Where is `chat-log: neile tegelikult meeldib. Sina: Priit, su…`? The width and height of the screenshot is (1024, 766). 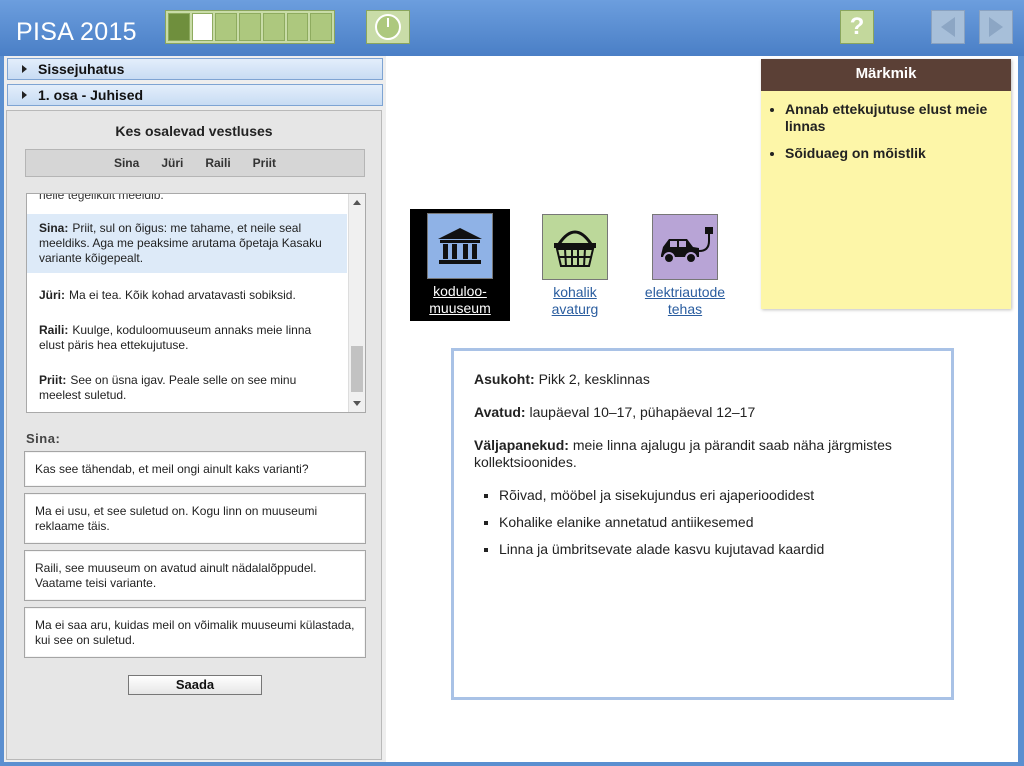 chat-log: neile tegelikult meeldib. Sina: Priit, su… is located at coordinates (196, 303).